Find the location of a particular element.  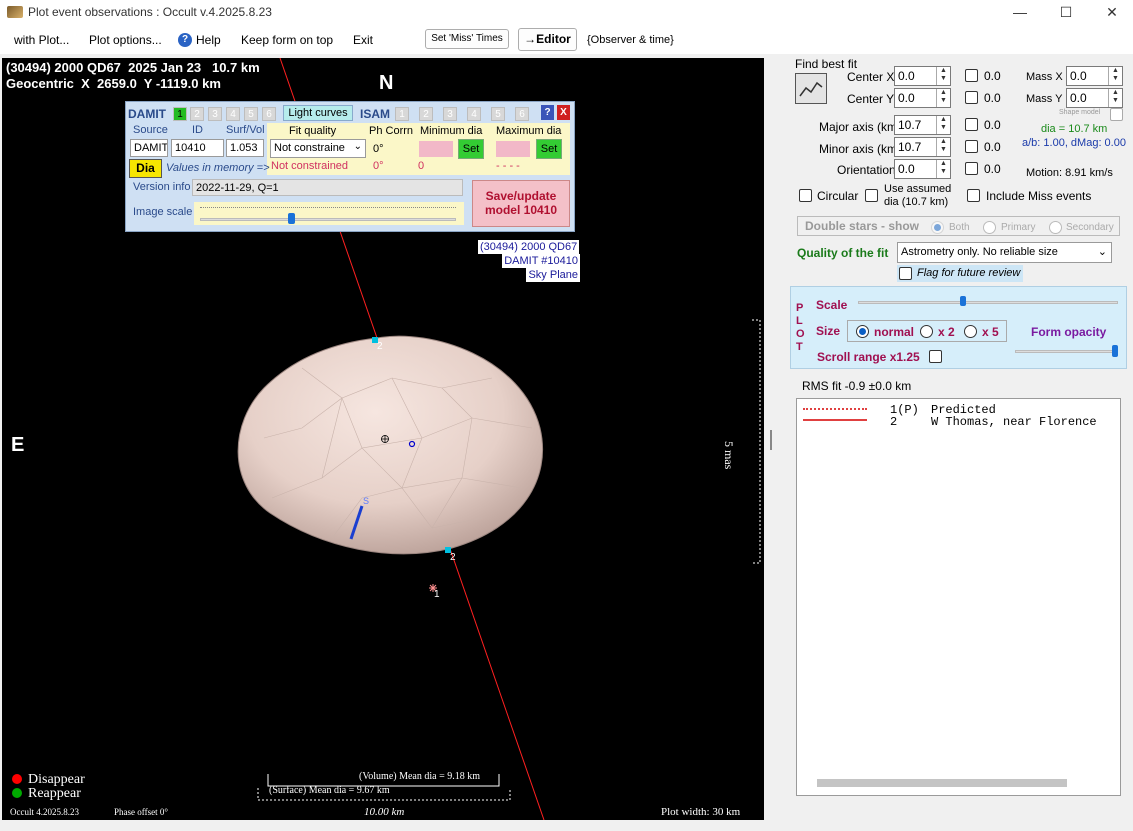

minor-axis-checkbox is located at coordinates (971, 146).